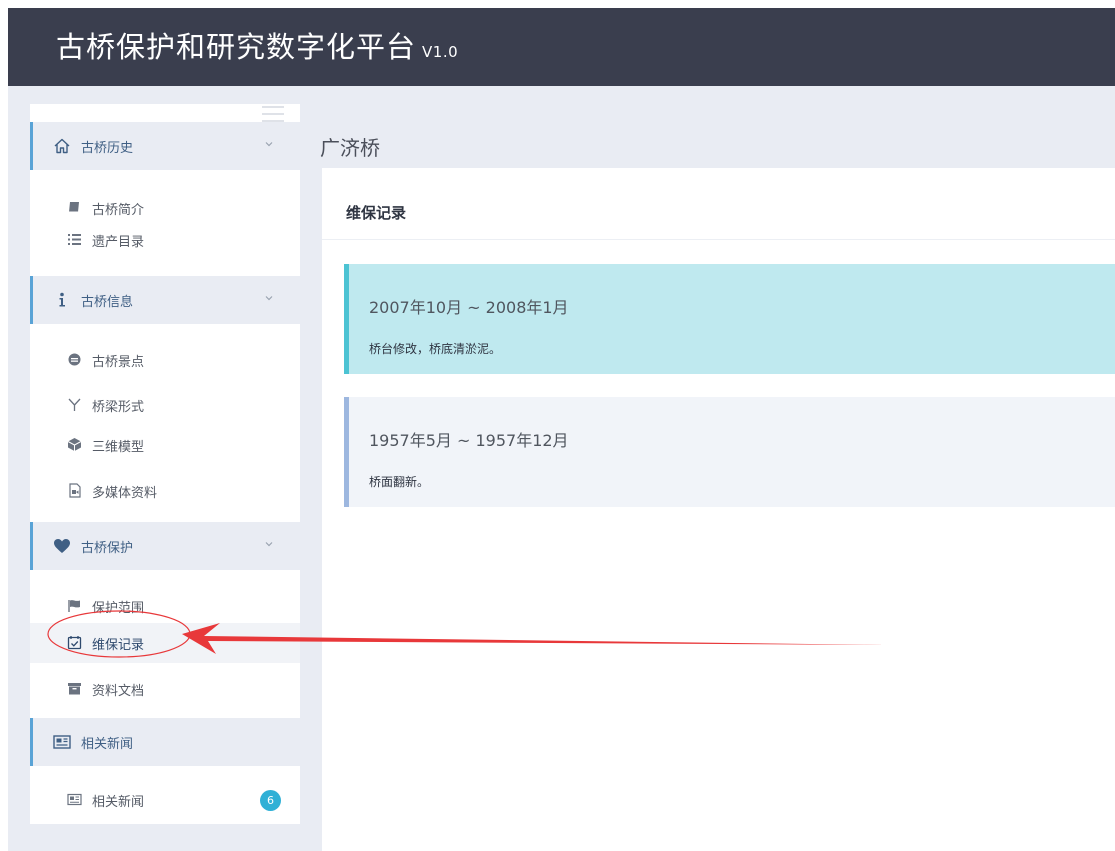 This screenshot has width=1115, height=851. I want to click on sidebar-section-label: 相关新闻, so click(107, 744).